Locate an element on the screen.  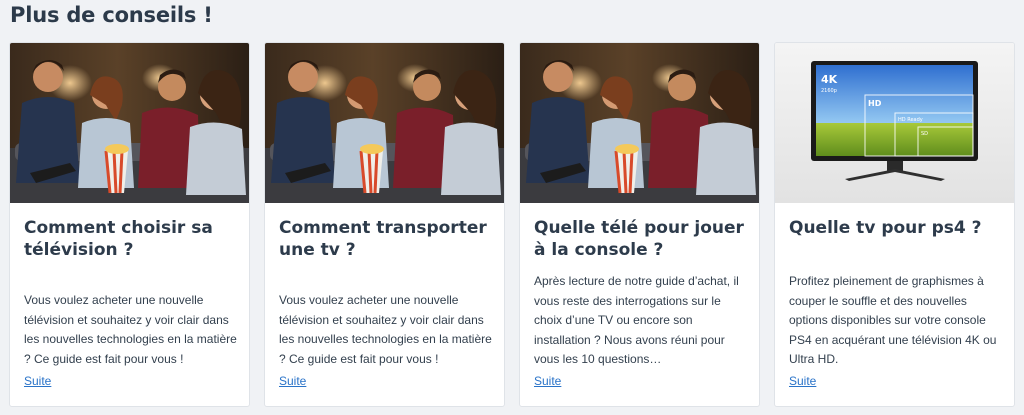
card-title: Quelle tv pour ps4 ? is located at coordinates (895, 228).